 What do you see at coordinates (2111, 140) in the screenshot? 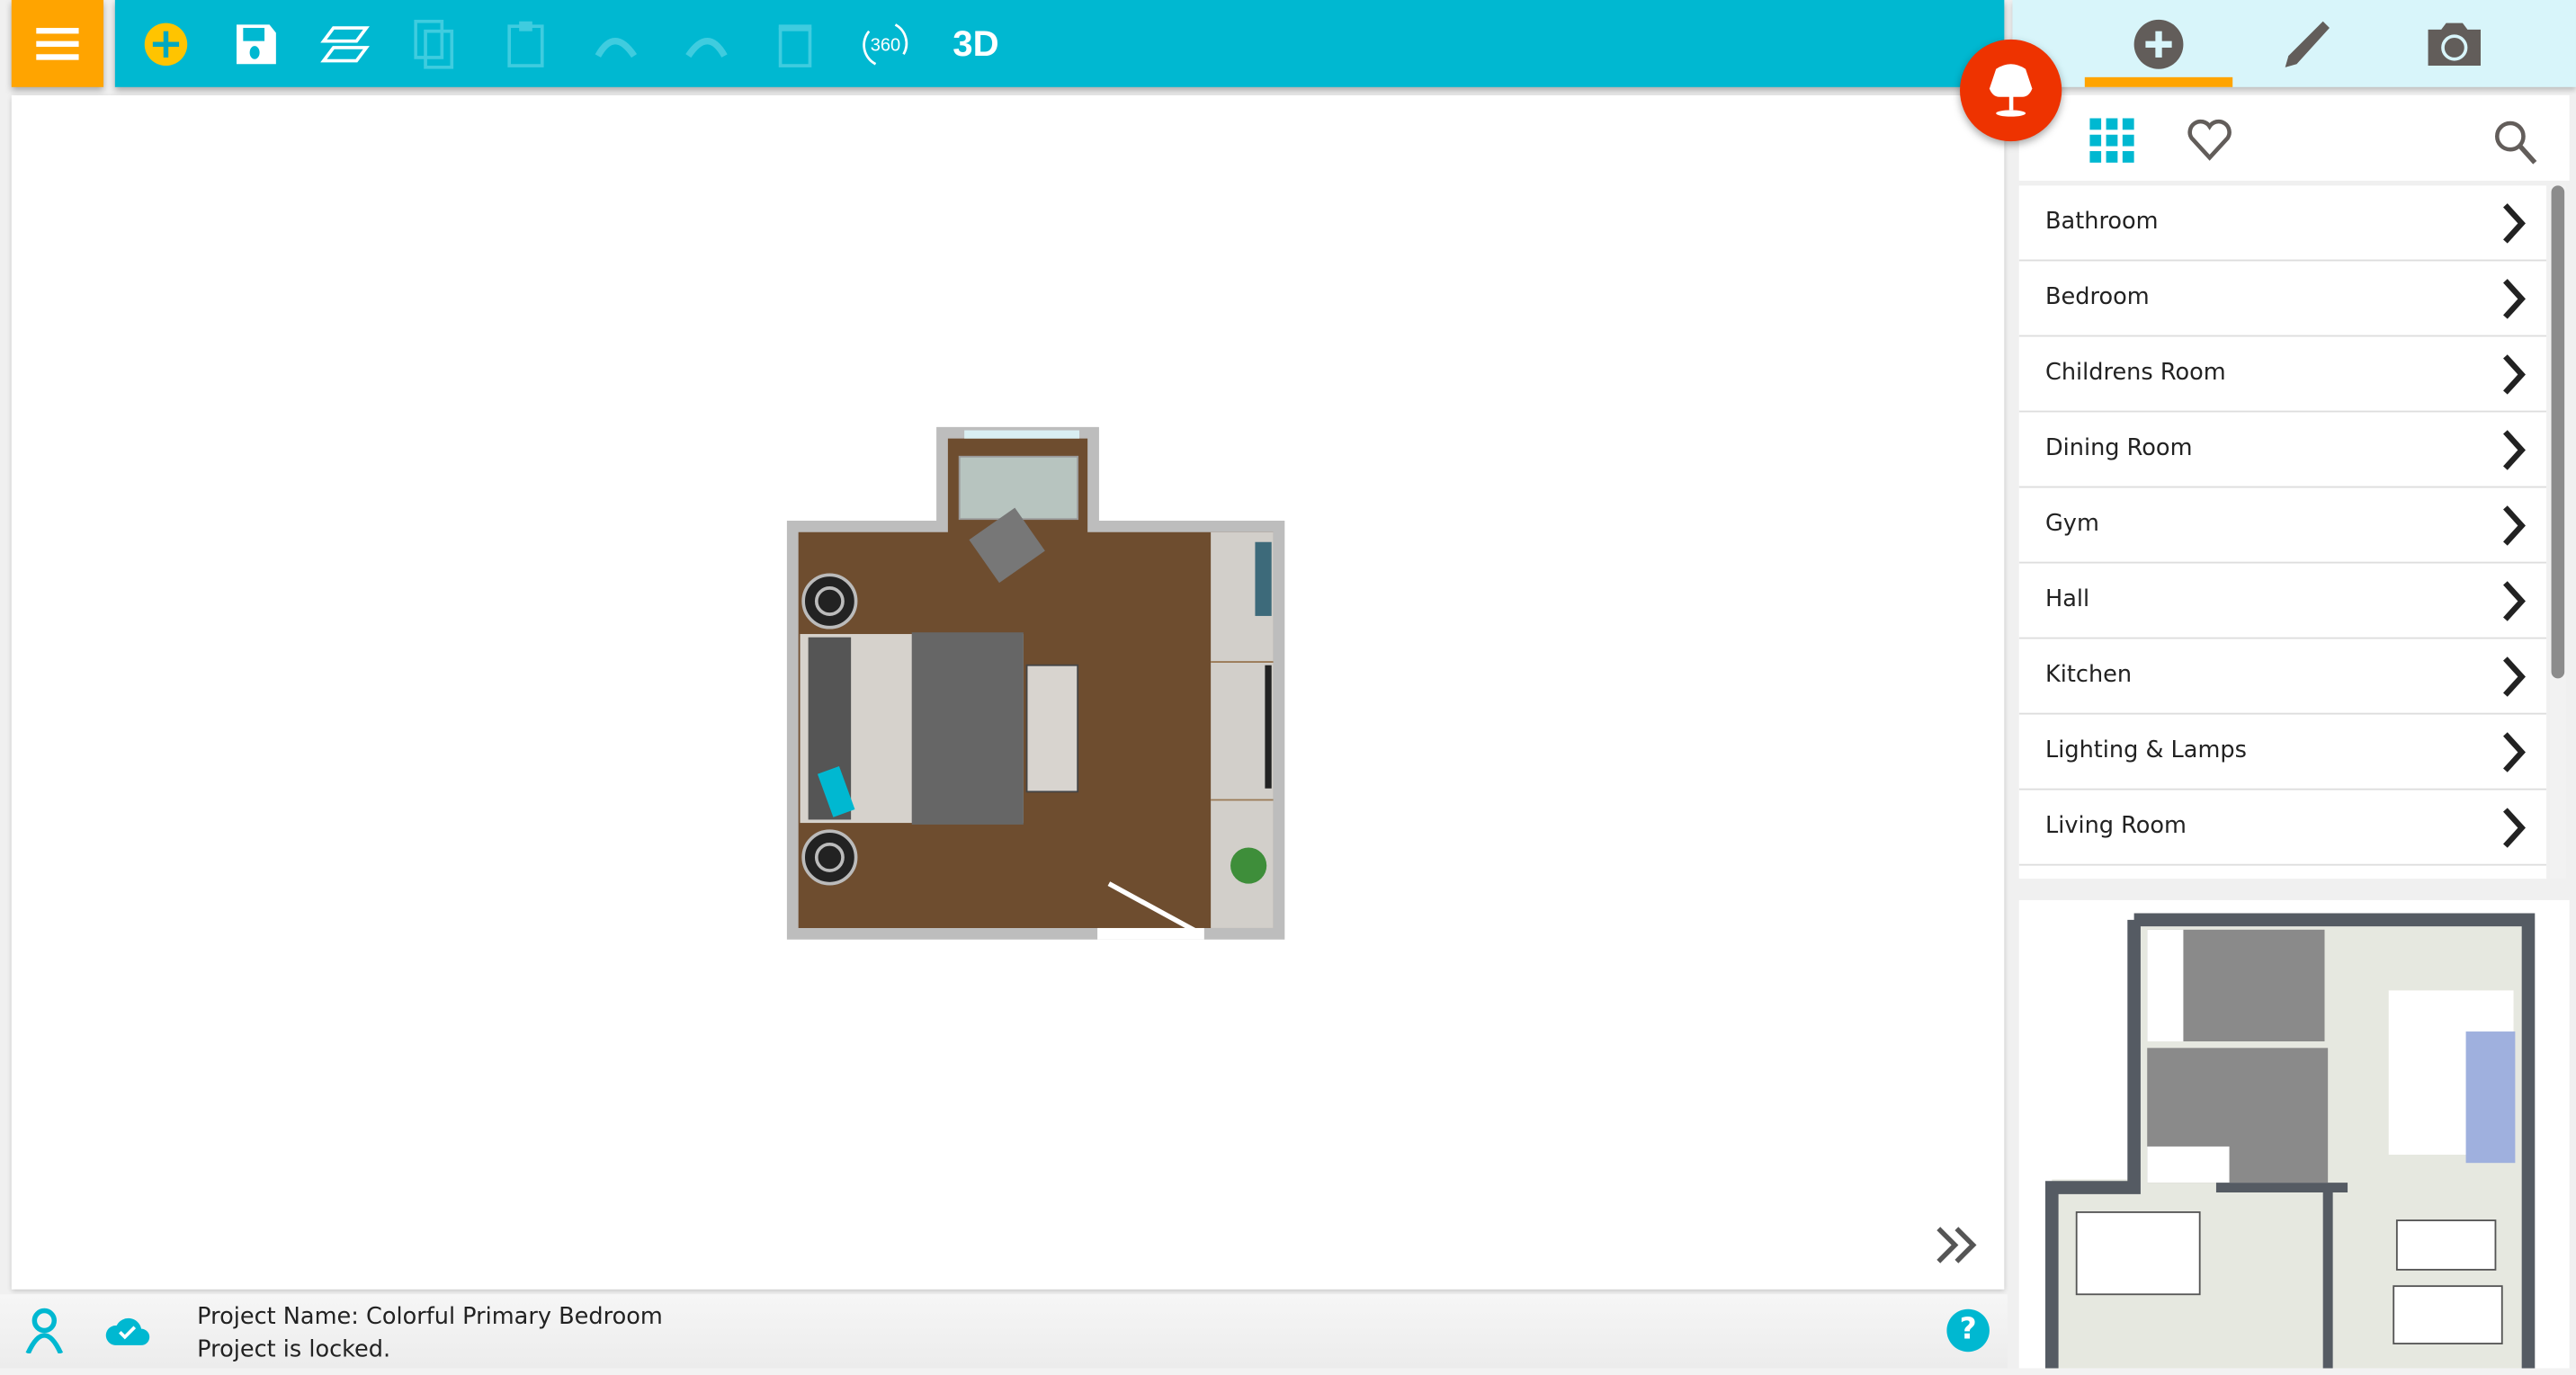
I see `grid-icon` at bounding box center [2111, 140].